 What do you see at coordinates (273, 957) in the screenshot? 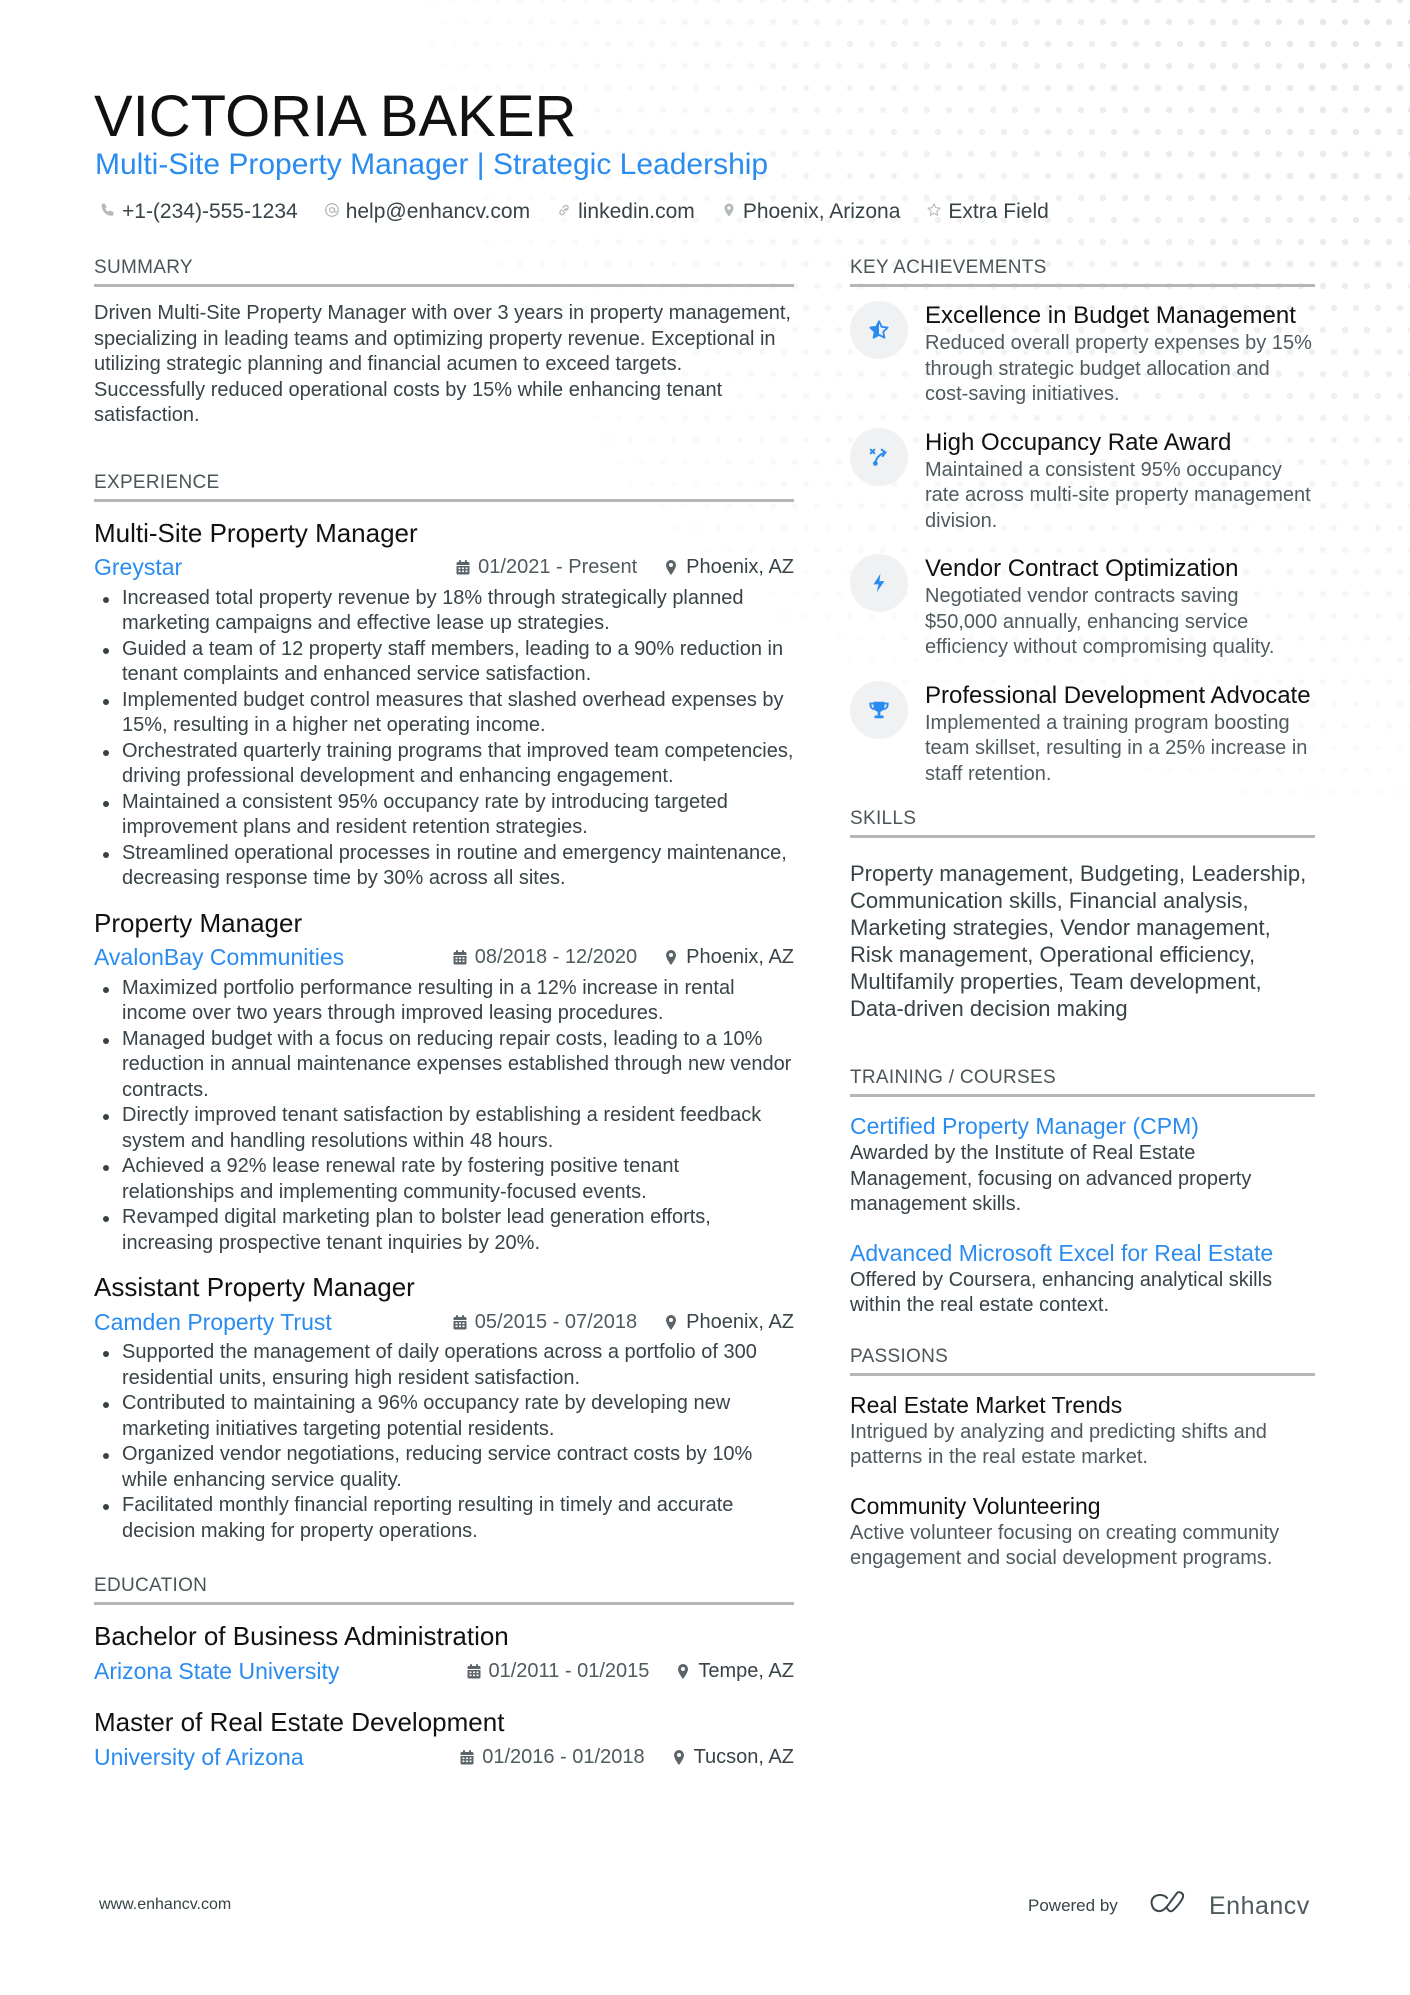
I see `company-link: AvalonBay Communities` at bounding box center [273, 957].